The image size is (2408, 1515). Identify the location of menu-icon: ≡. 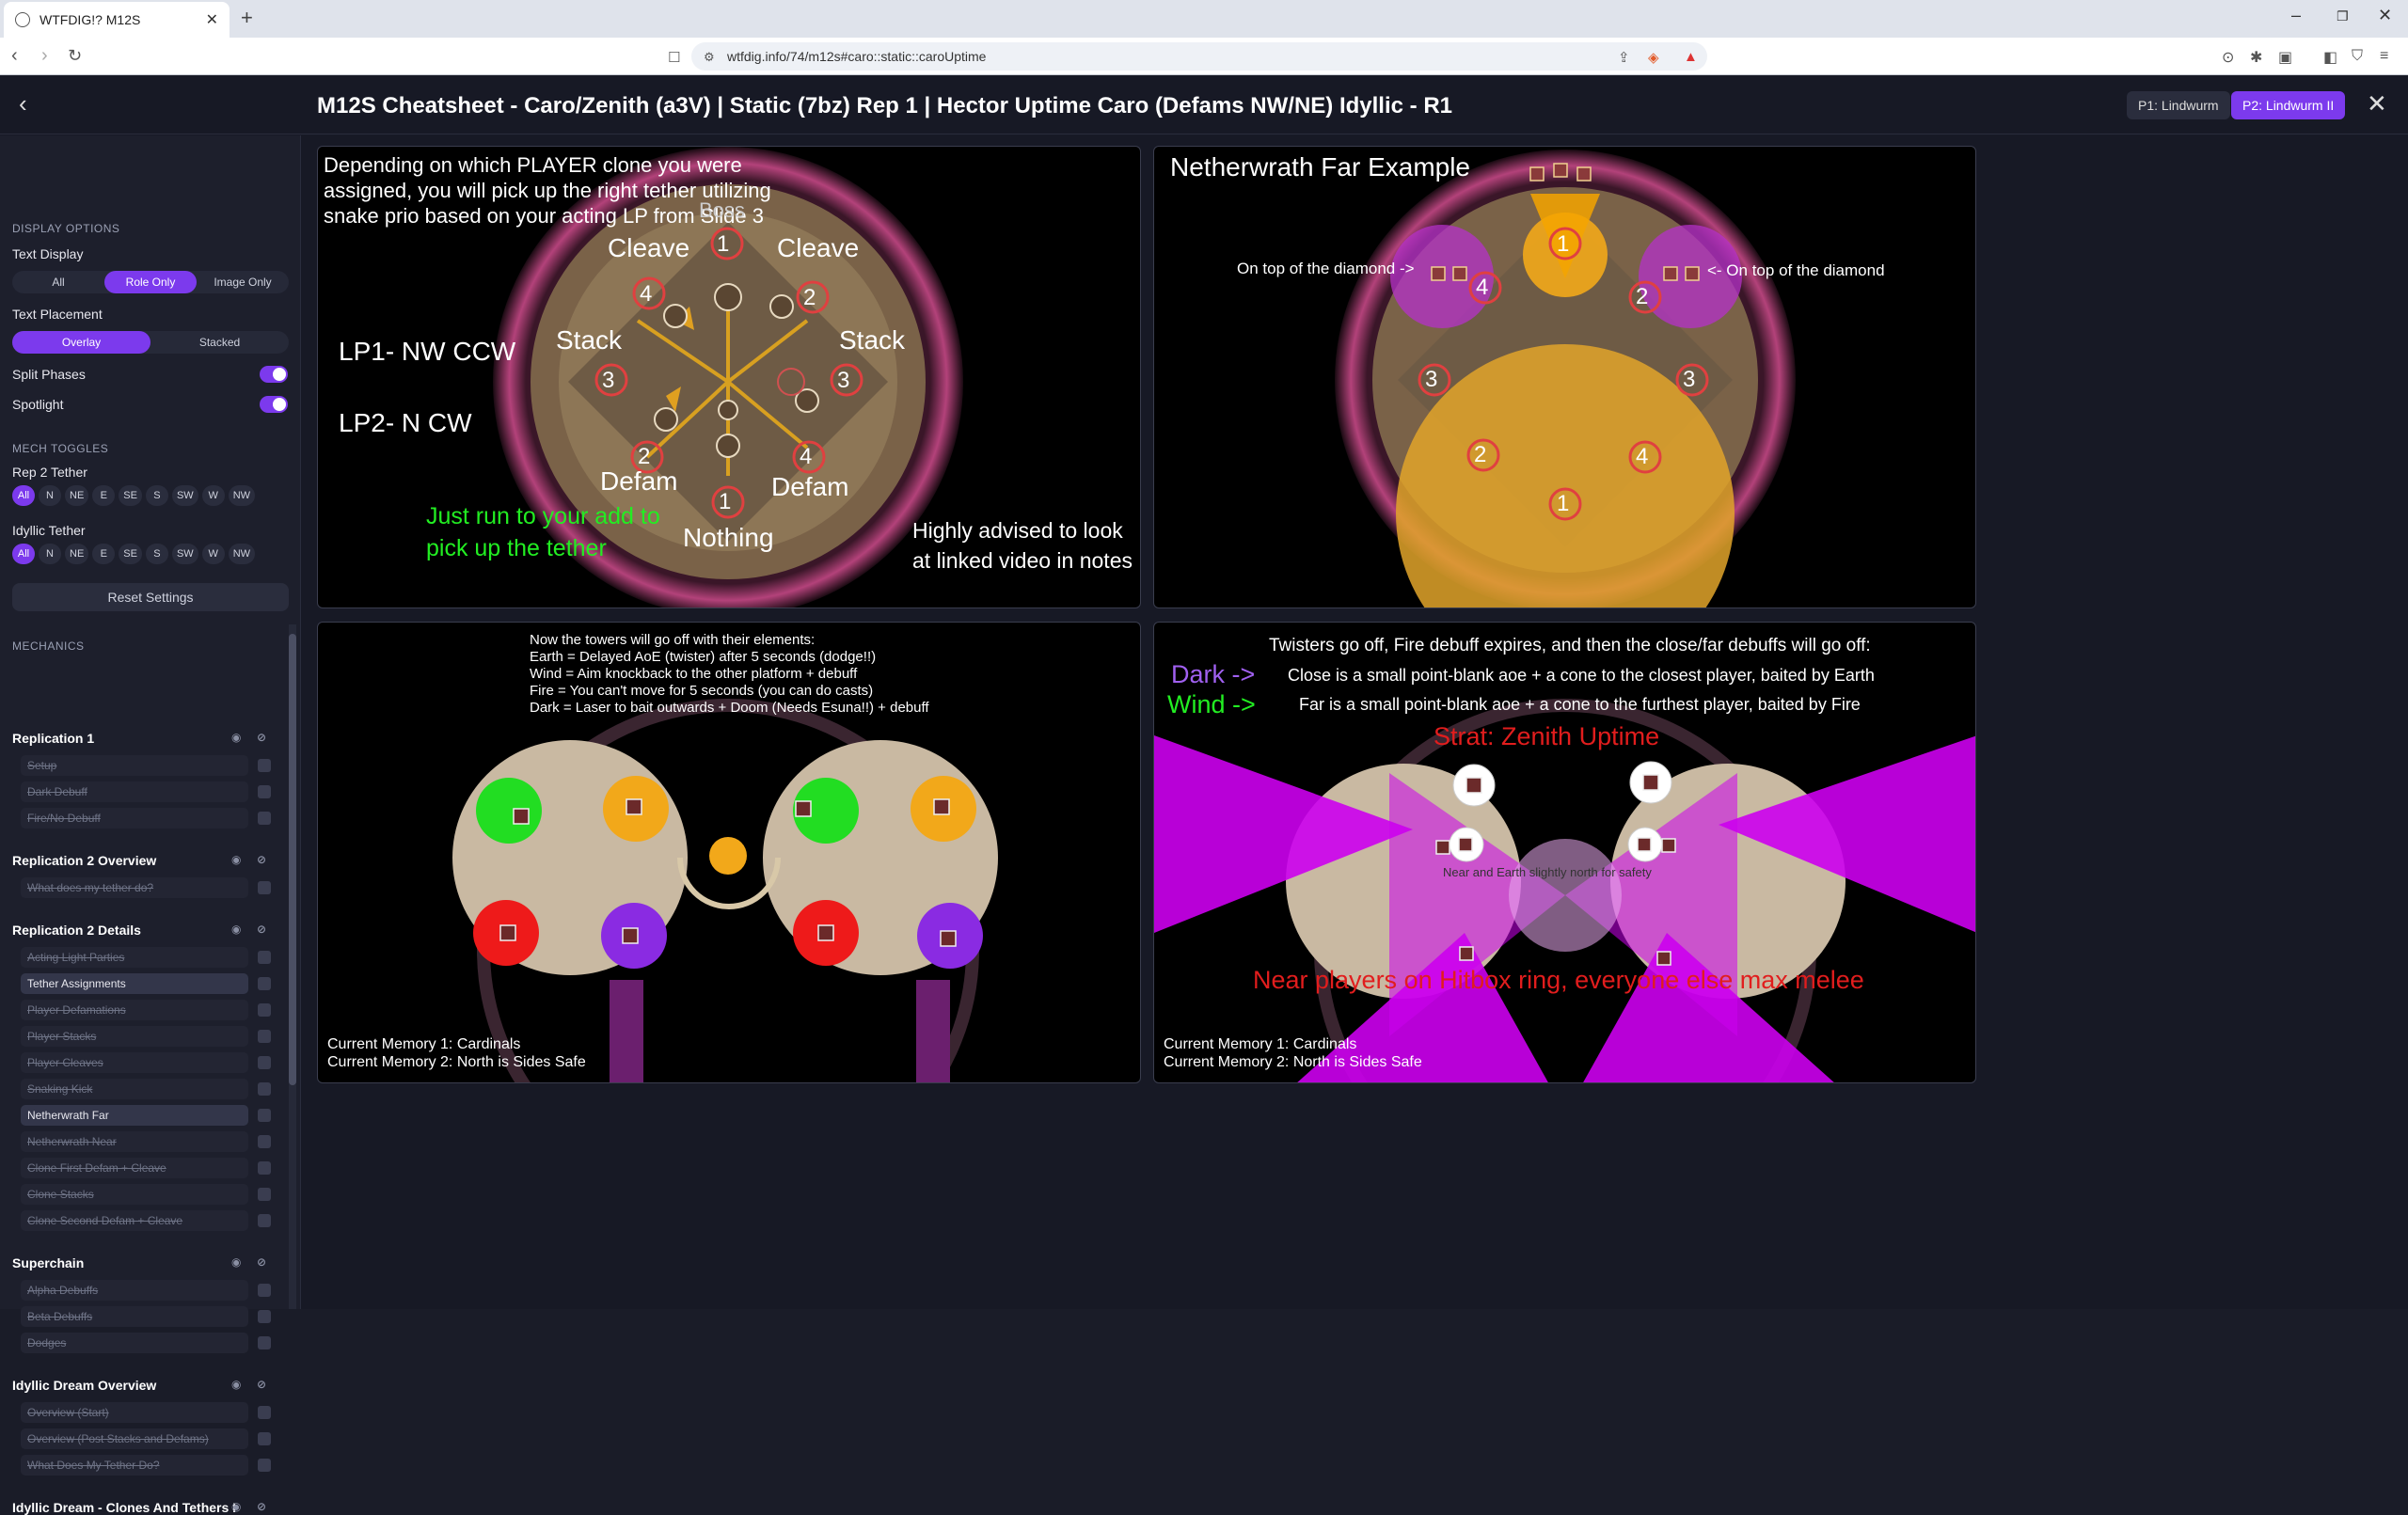
(2384, 56).